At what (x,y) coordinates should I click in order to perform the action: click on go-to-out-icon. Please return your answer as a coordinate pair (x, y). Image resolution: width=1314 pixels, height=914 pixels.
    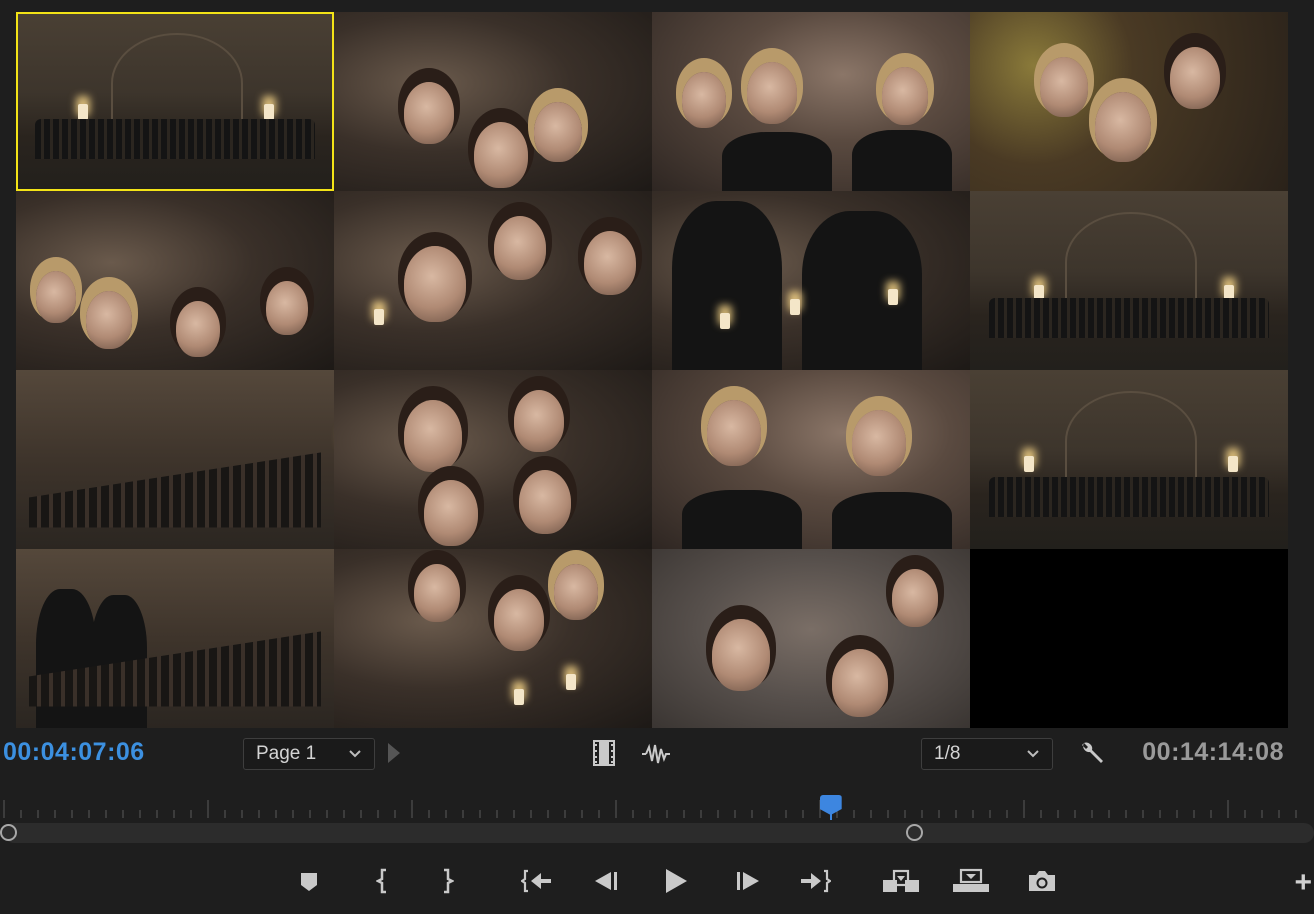
    Looking at the image, I should click on (815, 881).